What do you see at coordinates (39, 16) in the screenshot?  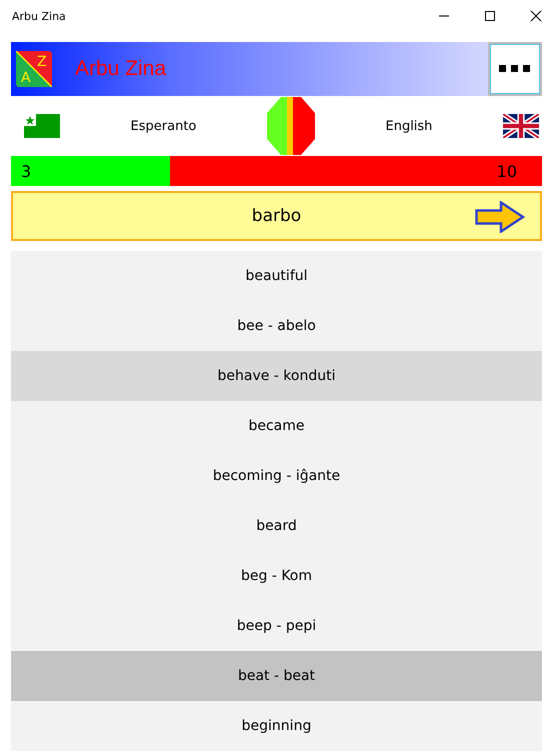 I see `window-title: Arbu Zina` at bounding box center [39, 16].